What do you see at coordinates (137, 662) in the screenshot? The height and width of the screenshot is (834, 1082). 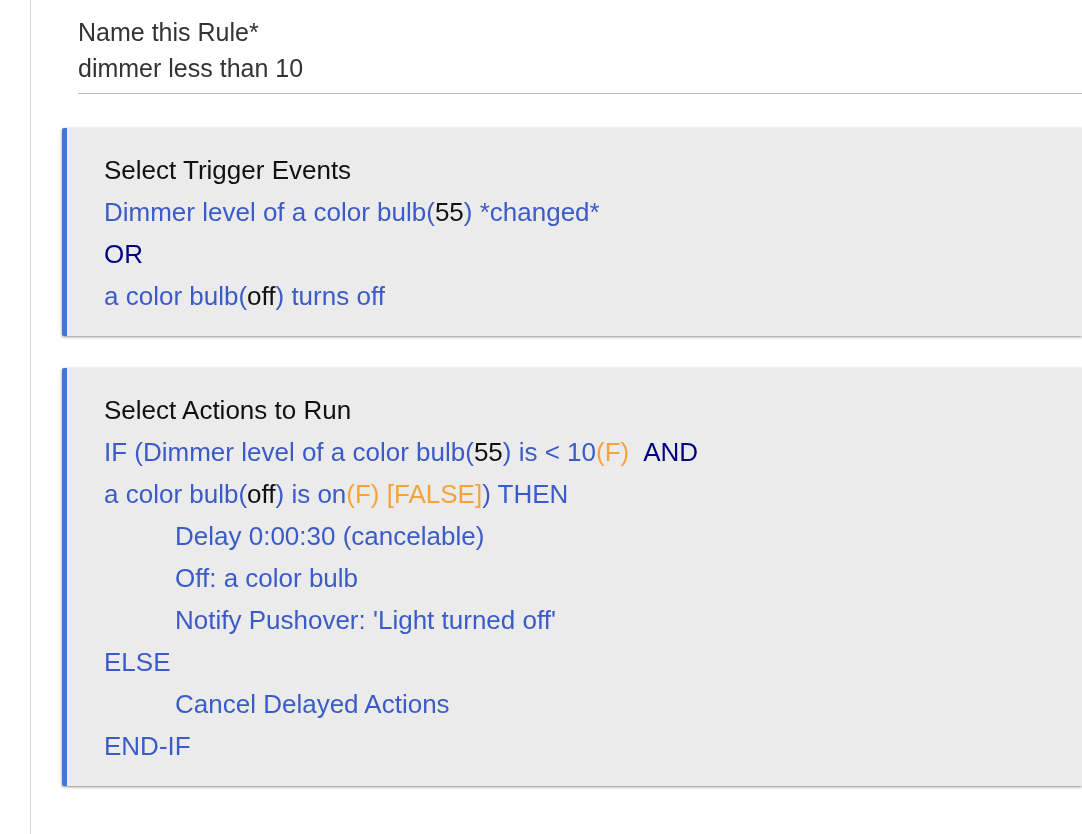 I see `rule-line: ELSE` at bounding box center [137, 662].